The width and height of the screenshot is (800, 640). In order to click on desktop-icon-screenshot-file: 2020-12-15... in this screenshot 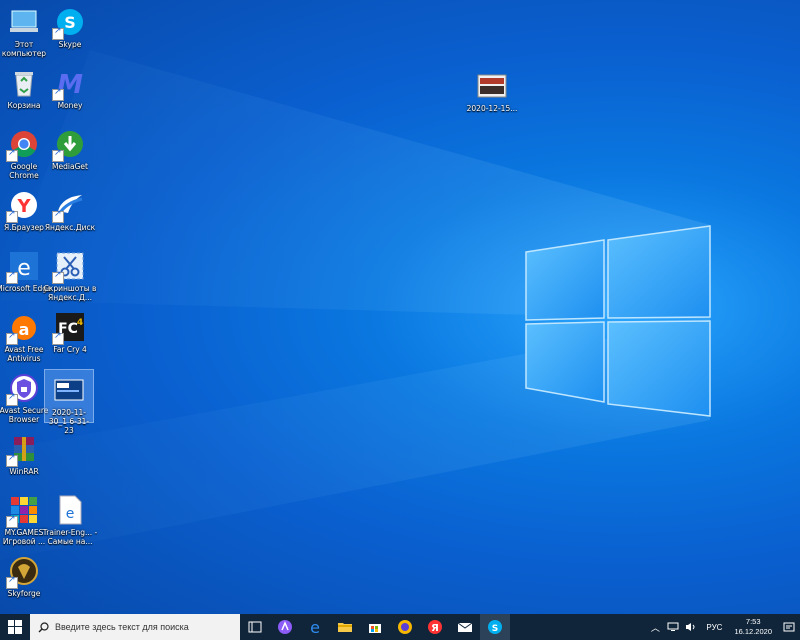, I will do `click(492, 89)`.